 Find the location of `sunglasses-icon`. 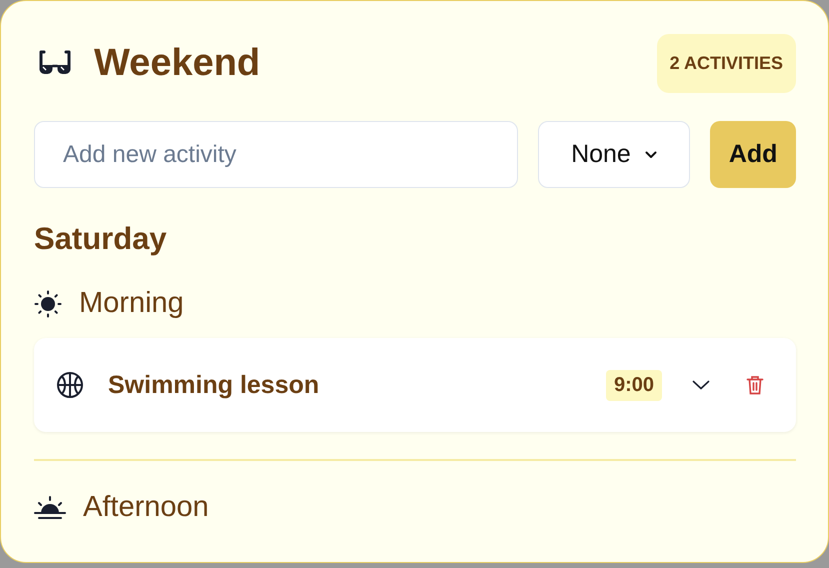

sunglasses-icon is located at coordinates (55, 63).